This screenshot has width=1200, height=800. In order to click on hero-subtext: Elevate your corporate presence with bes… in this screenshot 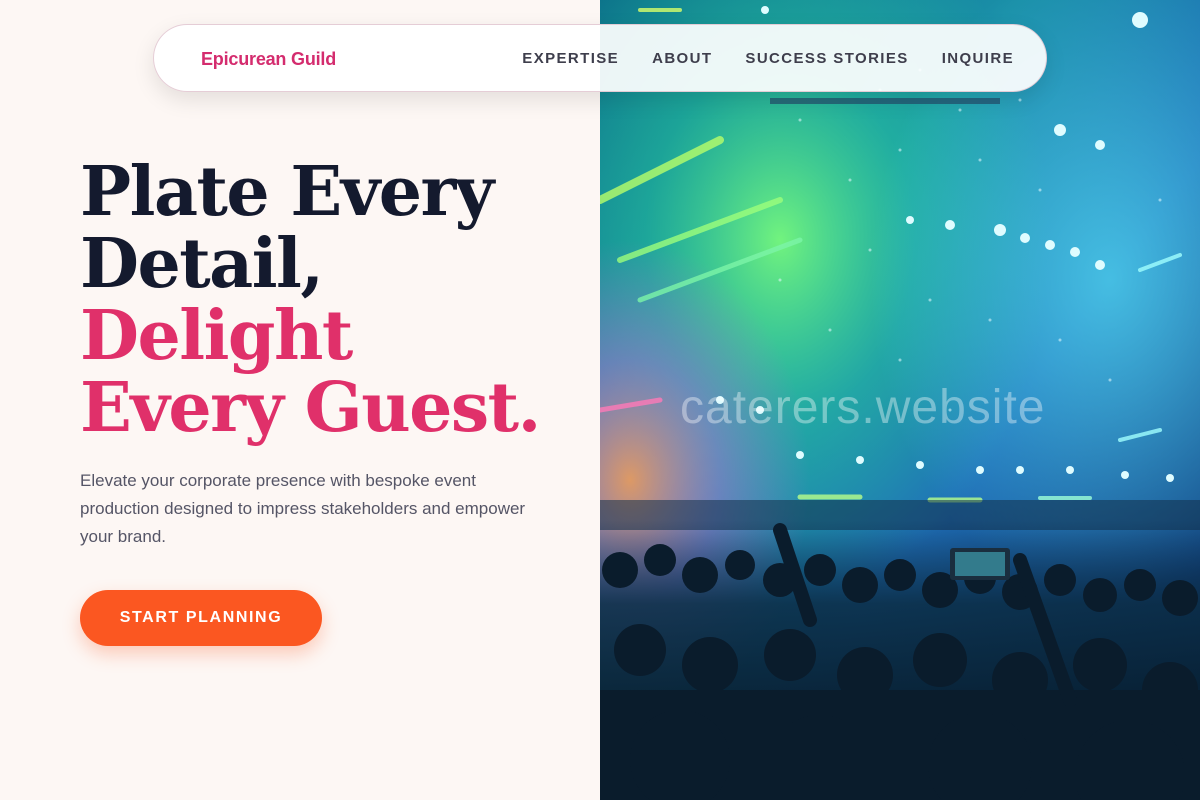, I will do `click(303, 508)`.